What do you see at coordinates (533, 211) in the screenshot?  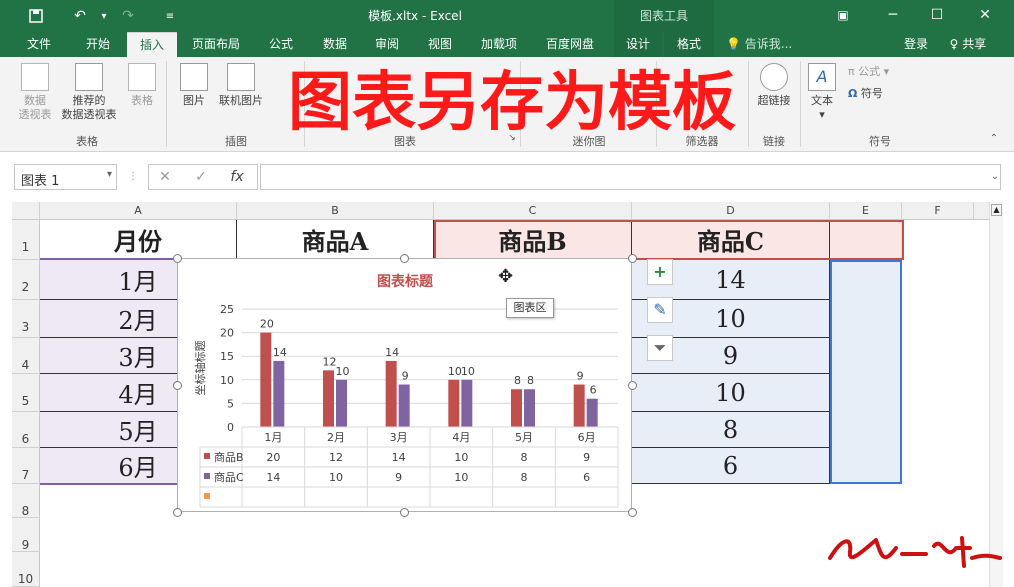 I see `column-header-c: C` at bounding box center [533, 211].